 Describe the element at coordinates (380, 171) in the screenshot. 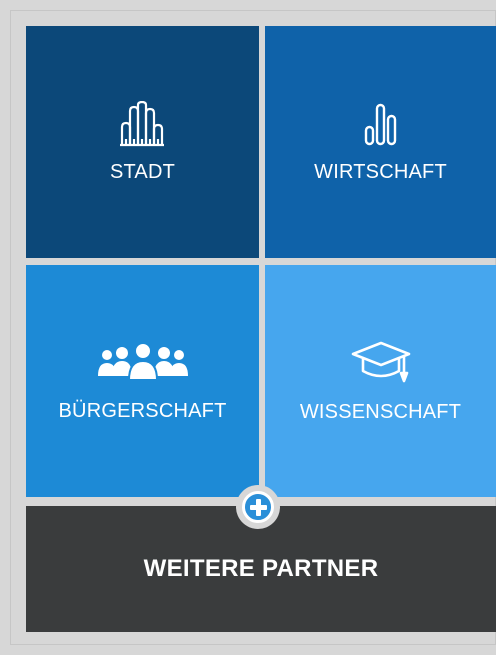

I see `tile-wirtschaft-label: WIRTSCHAFT` at that location.